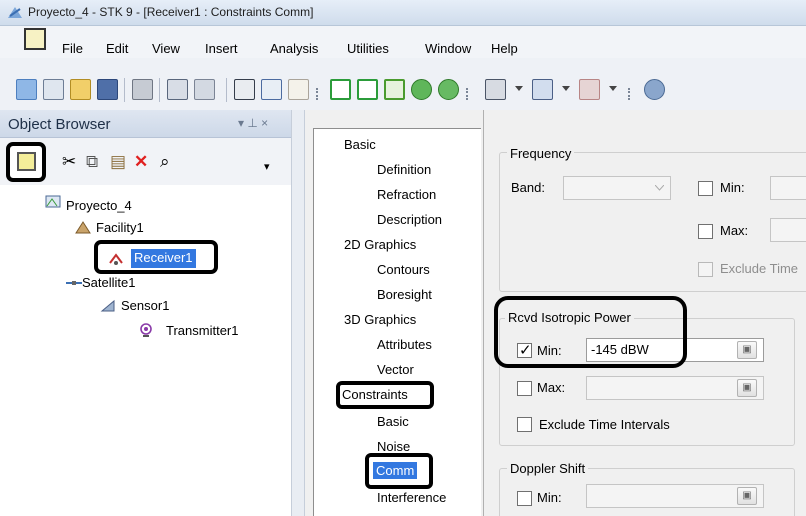 The width and height of the screenshot is (806, 516). Describe the element at coordinates (145, 124) in the screenshot. I see `object-browser-header: Object Browser ▾ ⊥ ×` at that location.